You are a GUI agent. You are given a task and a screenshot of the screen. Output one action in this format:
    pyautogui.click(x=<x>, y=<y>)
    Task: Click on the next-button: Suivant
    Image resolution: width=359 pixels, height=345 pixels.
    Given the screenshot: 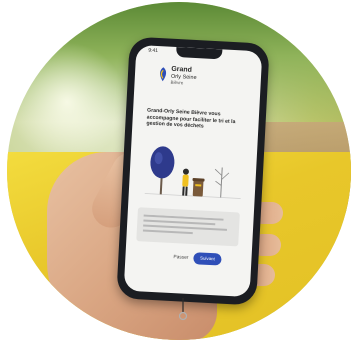 What is the action you would take?
    pyautogui.click(x=207, y=259)
    